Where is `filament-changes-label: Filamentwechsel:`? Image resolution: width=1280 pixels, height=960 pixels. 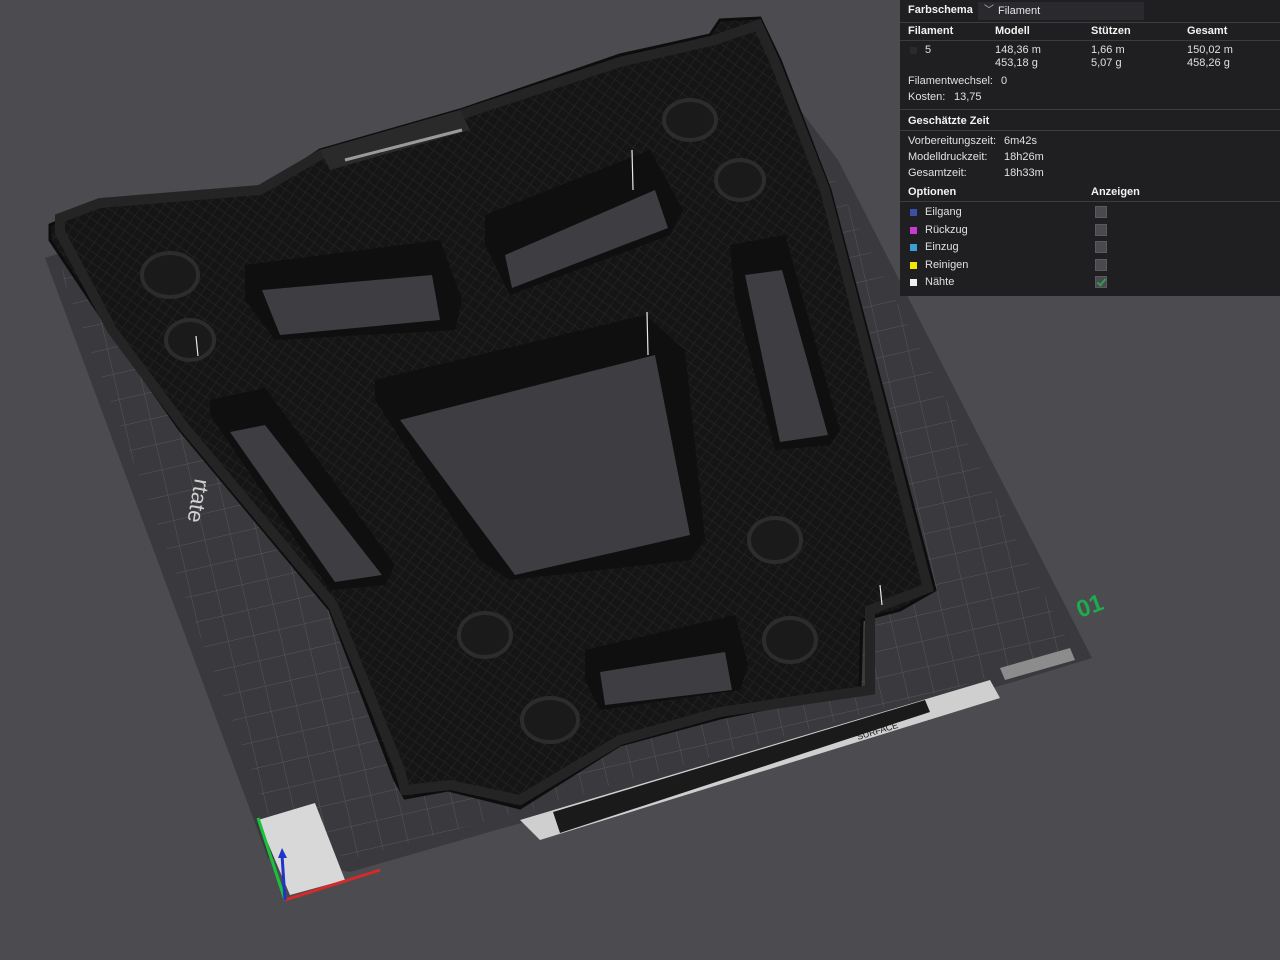 filament-changes-label: Filamentwechsel: is located at coordinates (950, 81).